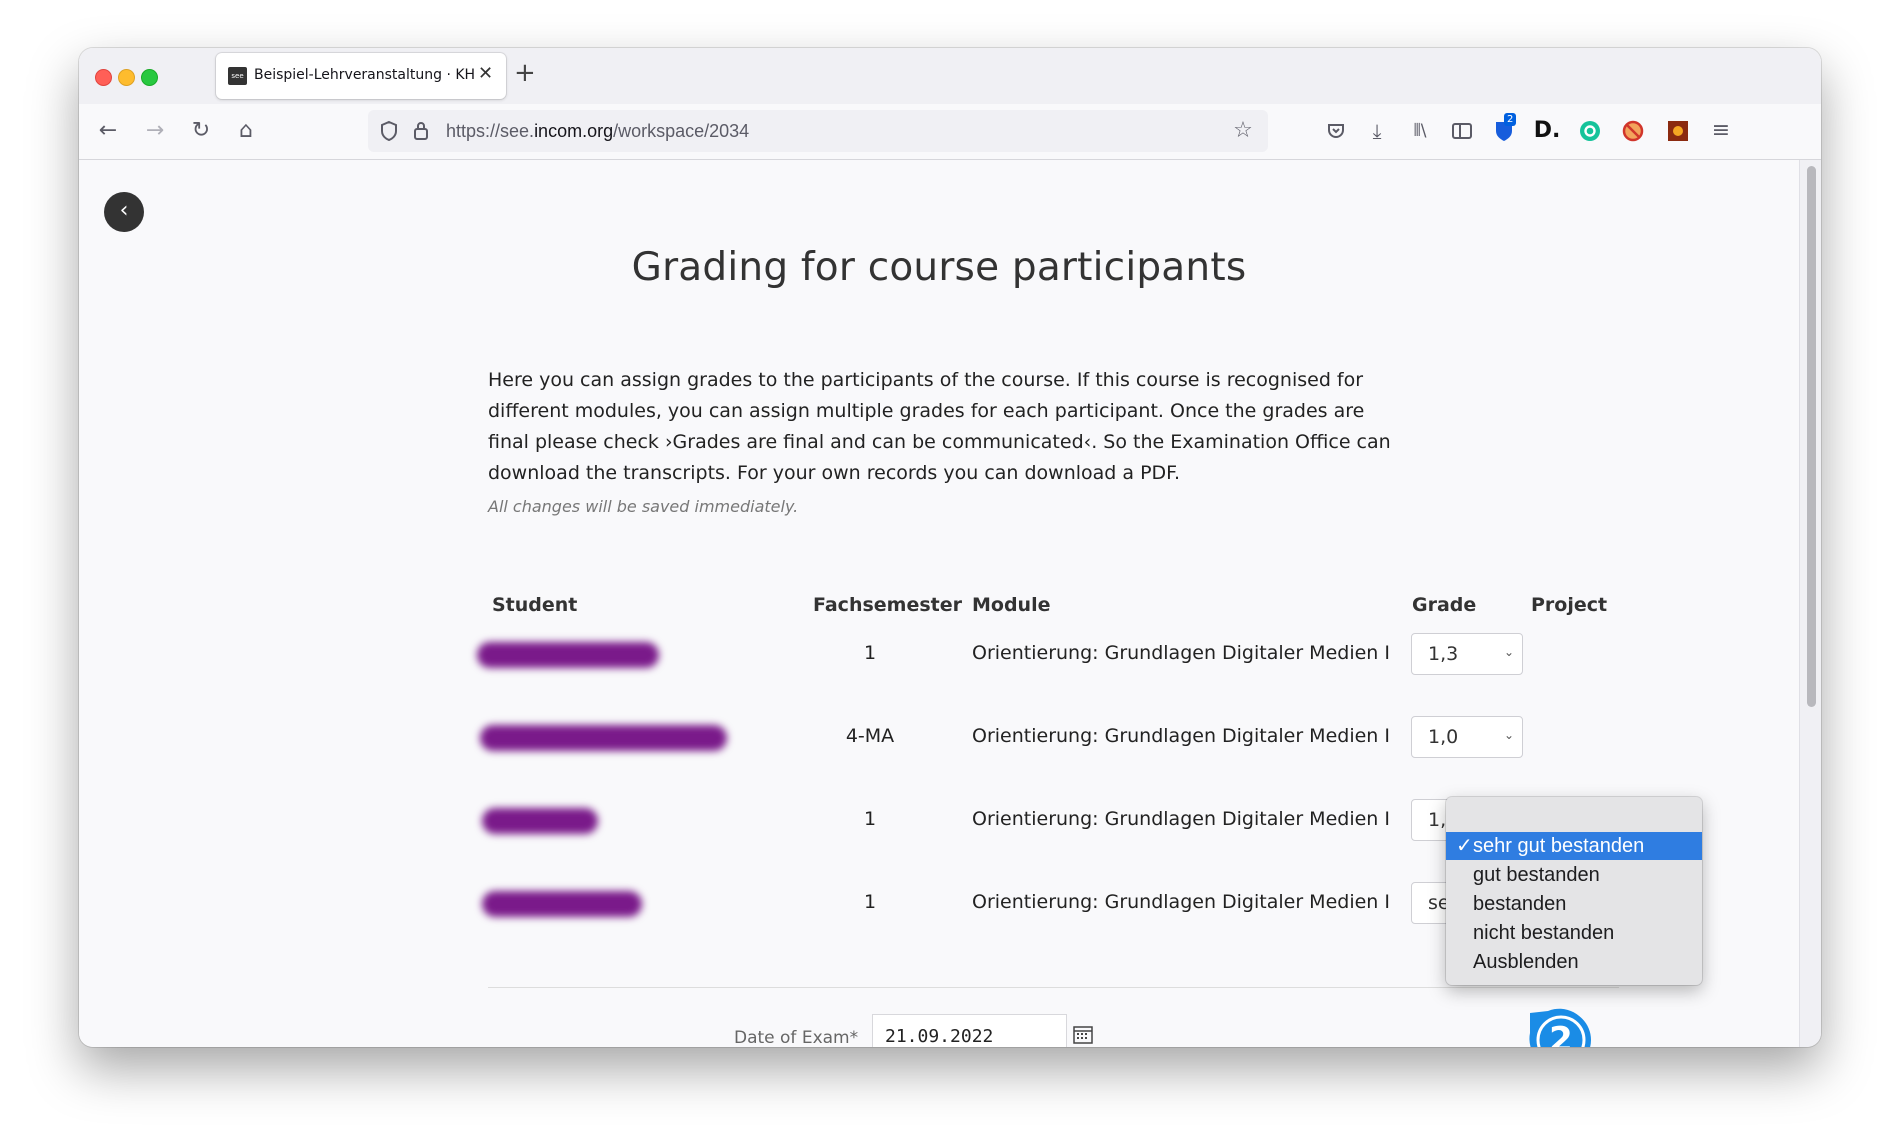  Describe the element at coordinates (525, 73) in the screenshot. I see `new-tab-button: +` at that location.